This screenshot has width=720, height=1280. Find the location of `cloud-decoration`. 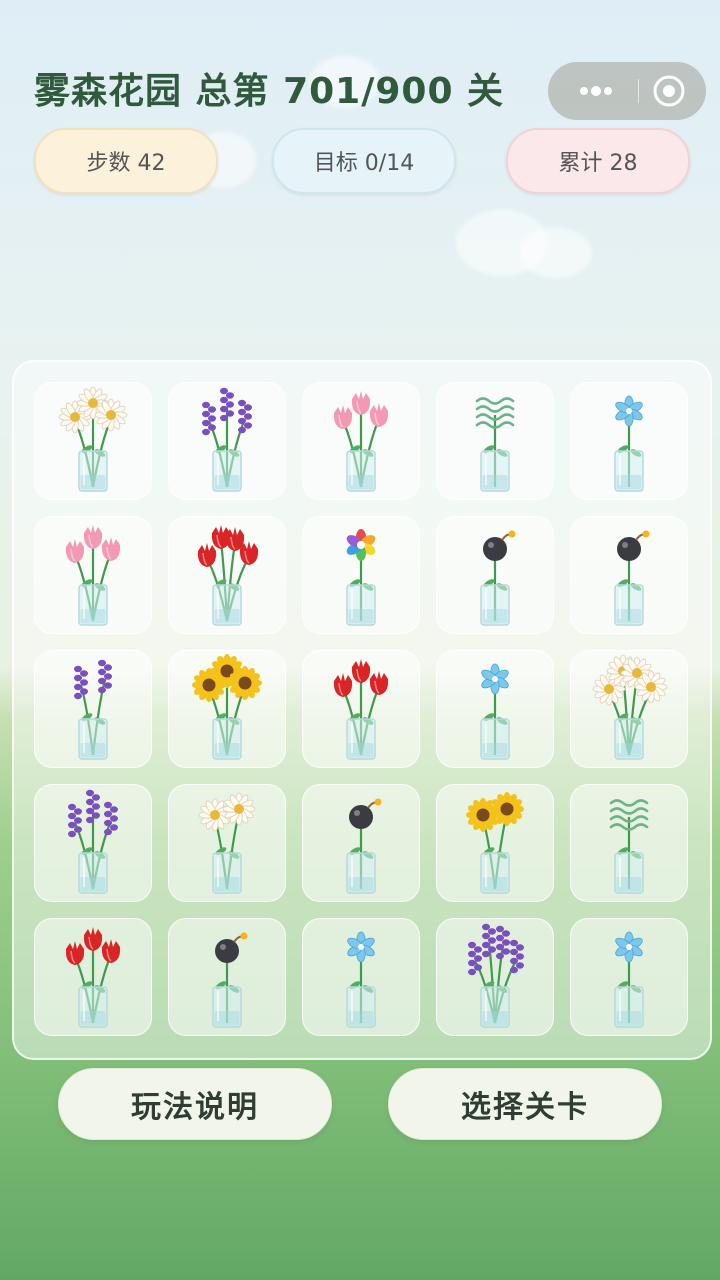

cloud-decoration is located at coordinates (556, 253).